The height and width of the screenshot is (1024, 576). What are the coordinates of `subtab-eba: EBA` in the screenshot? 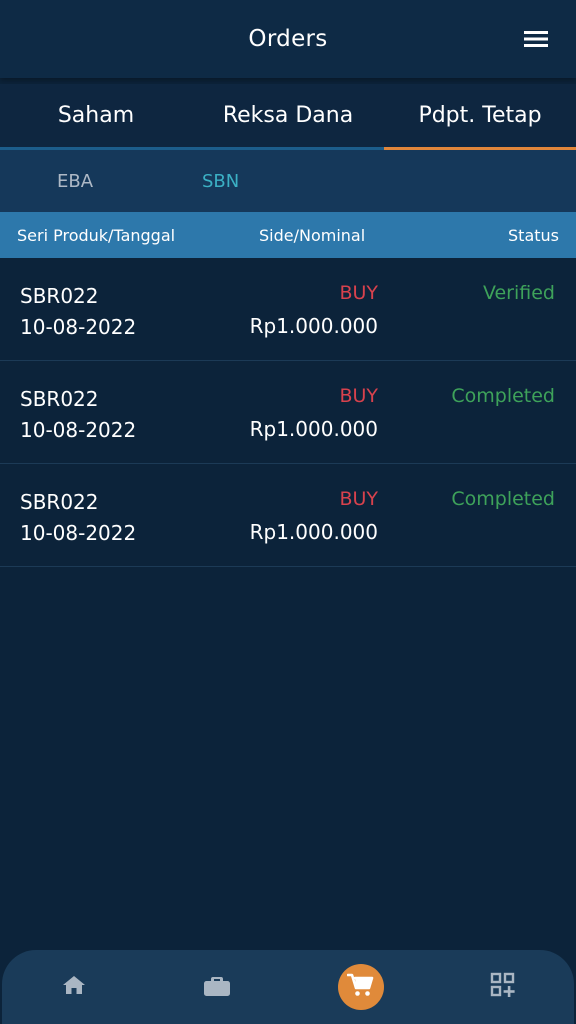 It's located at (75, 181).